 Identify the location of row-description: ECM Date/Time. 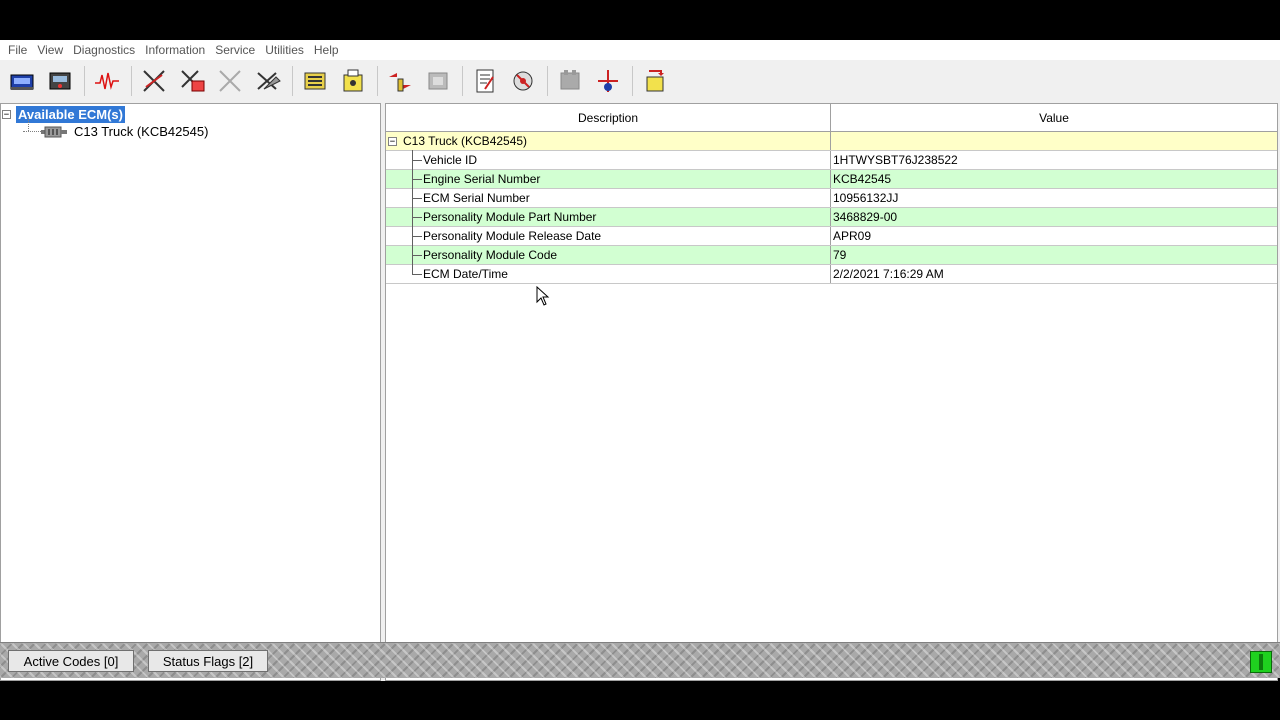
(465, 274).